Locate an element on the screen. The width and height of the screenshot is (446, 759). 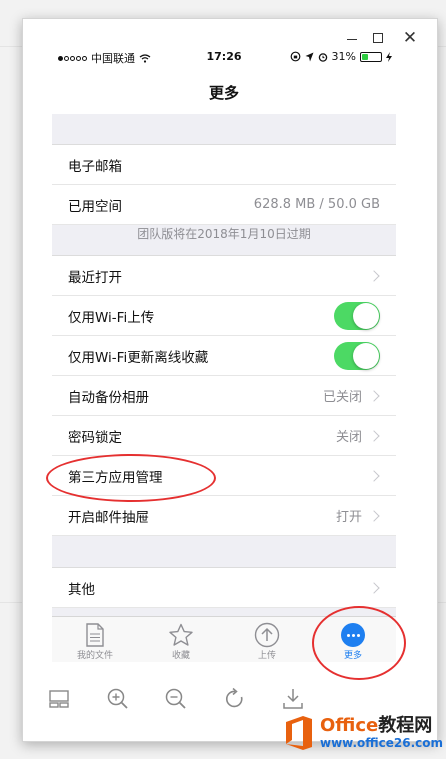
location-icon is located at coordinates (309, 56).